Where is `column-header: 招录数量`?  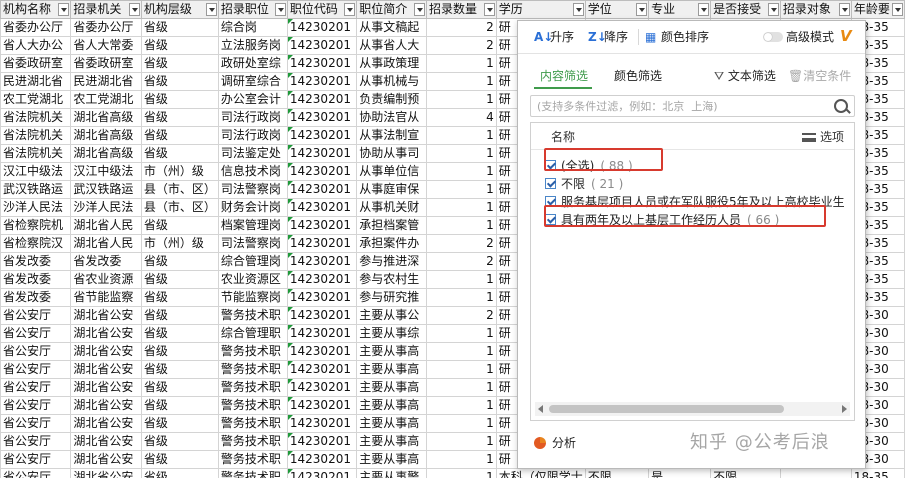 column-header: 招录数量 is located at coordinates (461, 9).